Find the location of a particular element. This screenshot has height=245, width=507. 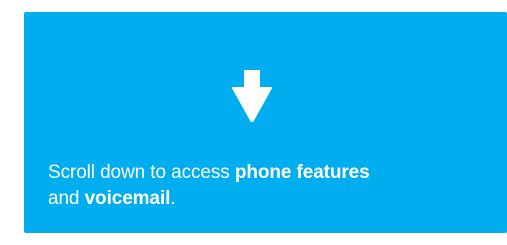

message-text-part-3: . is located at coordinates (173, 198).